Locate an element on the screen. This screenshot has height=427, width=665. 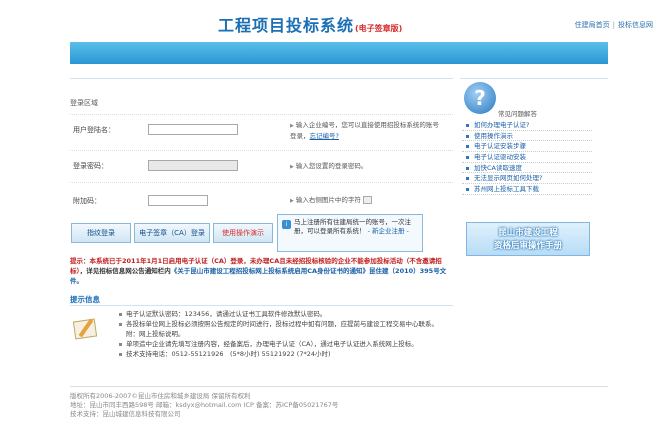
forgot-id-link: 忘记编号? is located at coordinates (324, 136).